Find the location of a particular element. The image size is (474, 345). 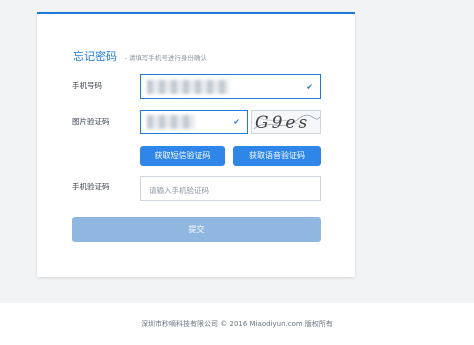

page-title: 忘记密码 - 请填写手机号进行身份确认 is located at coordinates (140, 56).